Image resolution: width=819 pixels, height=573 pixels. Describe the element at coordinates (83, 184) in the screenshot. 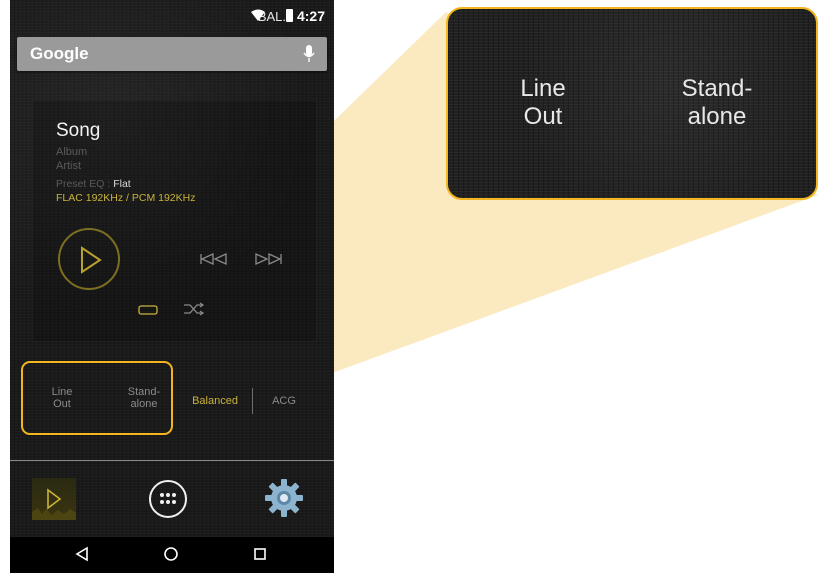

I see `preset-eq-label: Preset EQ :` at that location.